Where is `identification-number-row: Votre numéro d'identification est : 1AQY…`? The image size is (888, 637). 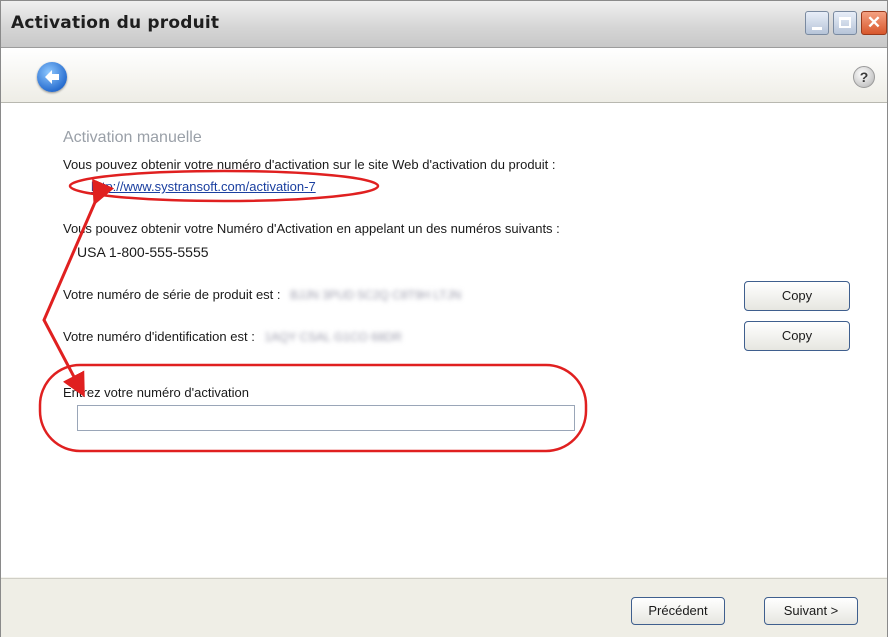
identification-number-row: Votre numéro d'identification est : 1AQY… is located at coordinates (232, 336).